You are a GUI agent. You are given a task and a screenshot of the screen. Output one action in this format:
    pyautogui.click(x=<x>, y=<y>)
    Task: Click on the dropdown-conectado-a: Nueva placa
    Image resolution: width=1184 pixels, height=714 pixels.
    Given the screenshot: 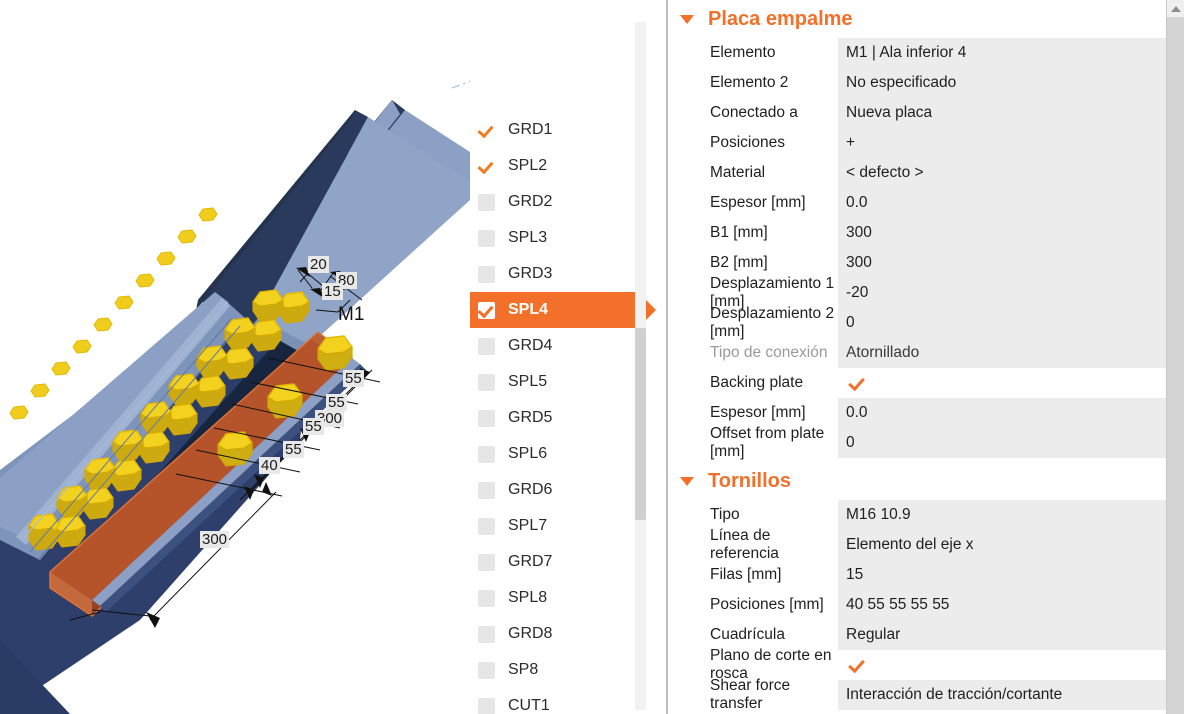 What is the action you would take?
    pyautogui.click(x=1011, y=113)
    